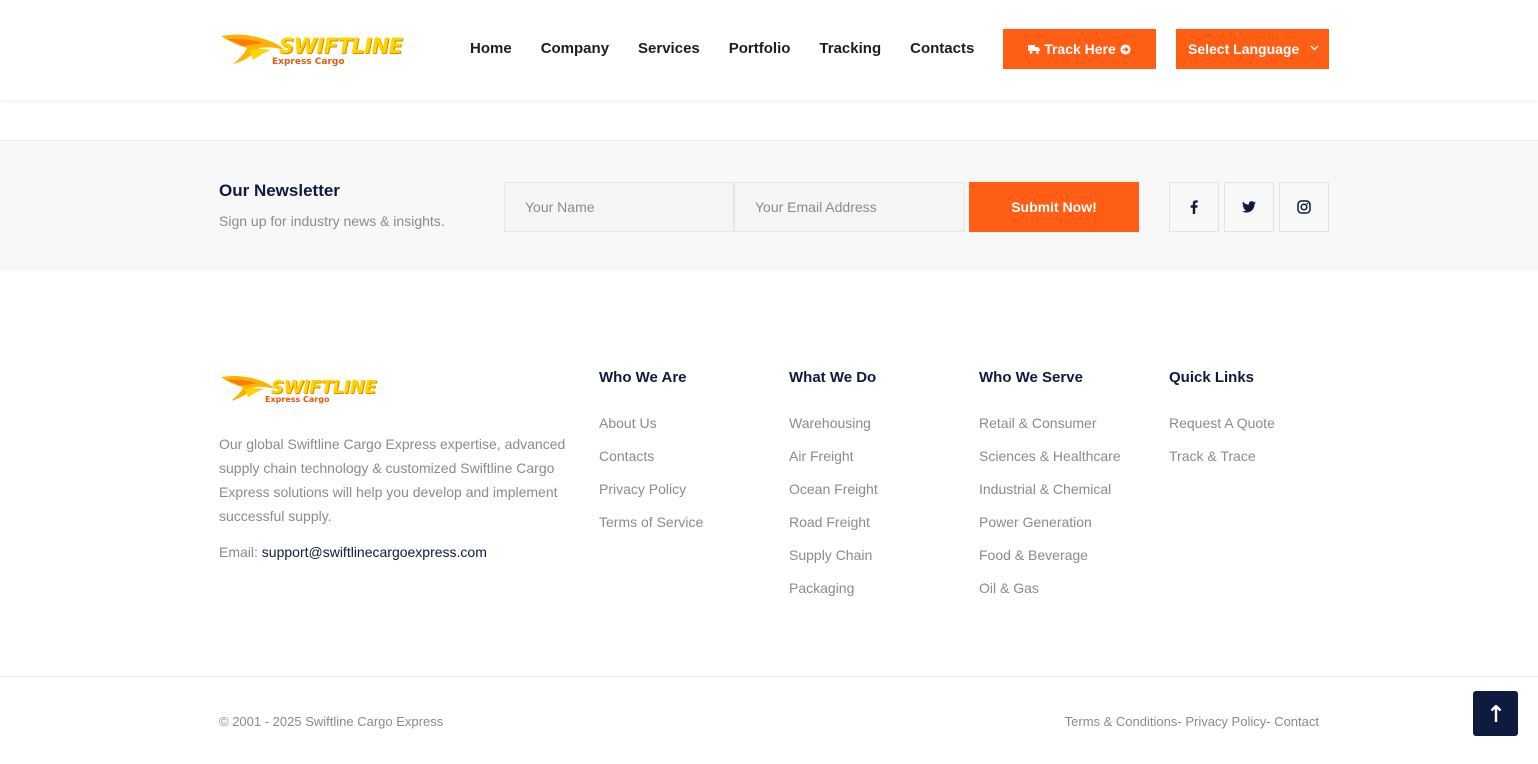  Describe the element at coordinates (643, 377) in the screenshot. I see `column-title: Who We Are` at that location.